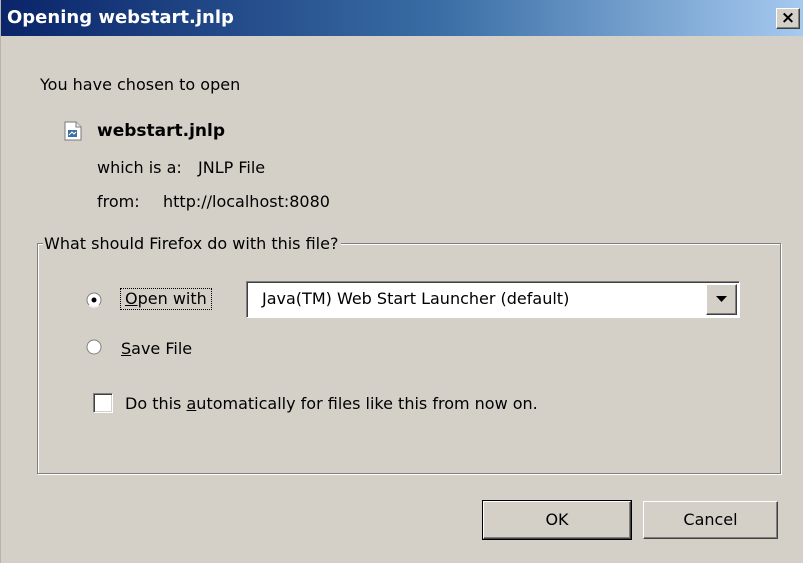 The height and width of the screenshot is (563, 803). I want to click on open-with-label: Open with, so click(166, 299).